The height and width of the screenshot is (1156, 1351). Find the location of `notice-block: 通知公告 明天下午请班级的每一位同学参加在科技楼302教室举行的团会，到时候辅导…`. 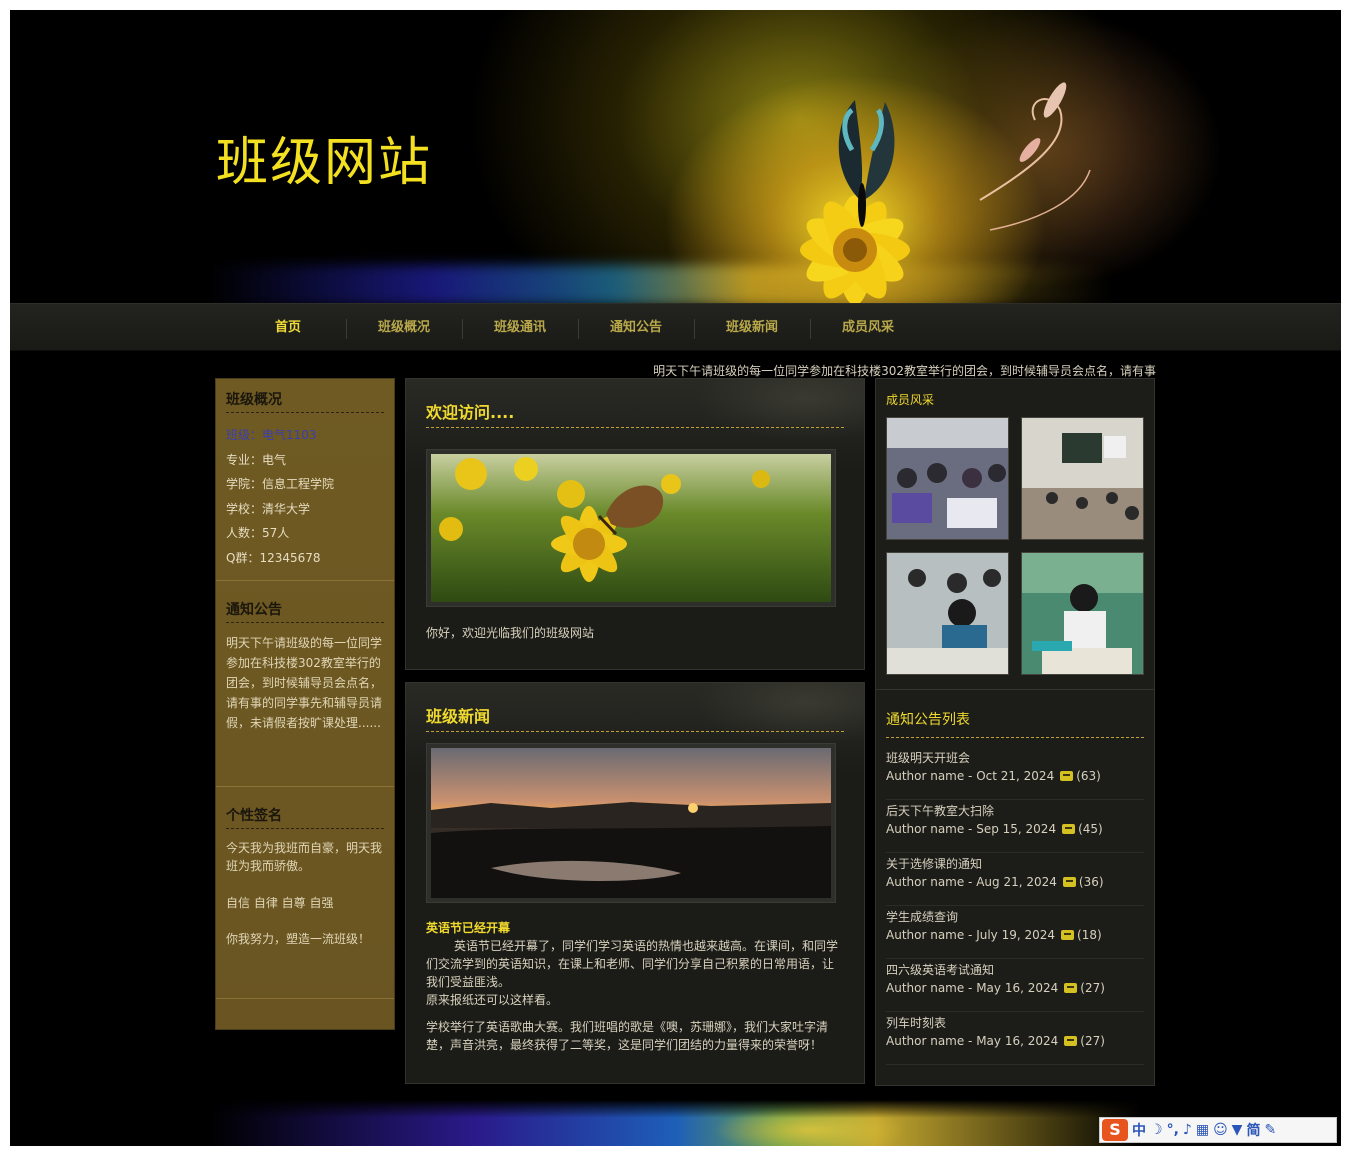

notice-block: 通知公告 明天下午请班级的每一位同学参加在科技楼302教室举行的团会，到时候辅导… is located at coordinates (305, 684).